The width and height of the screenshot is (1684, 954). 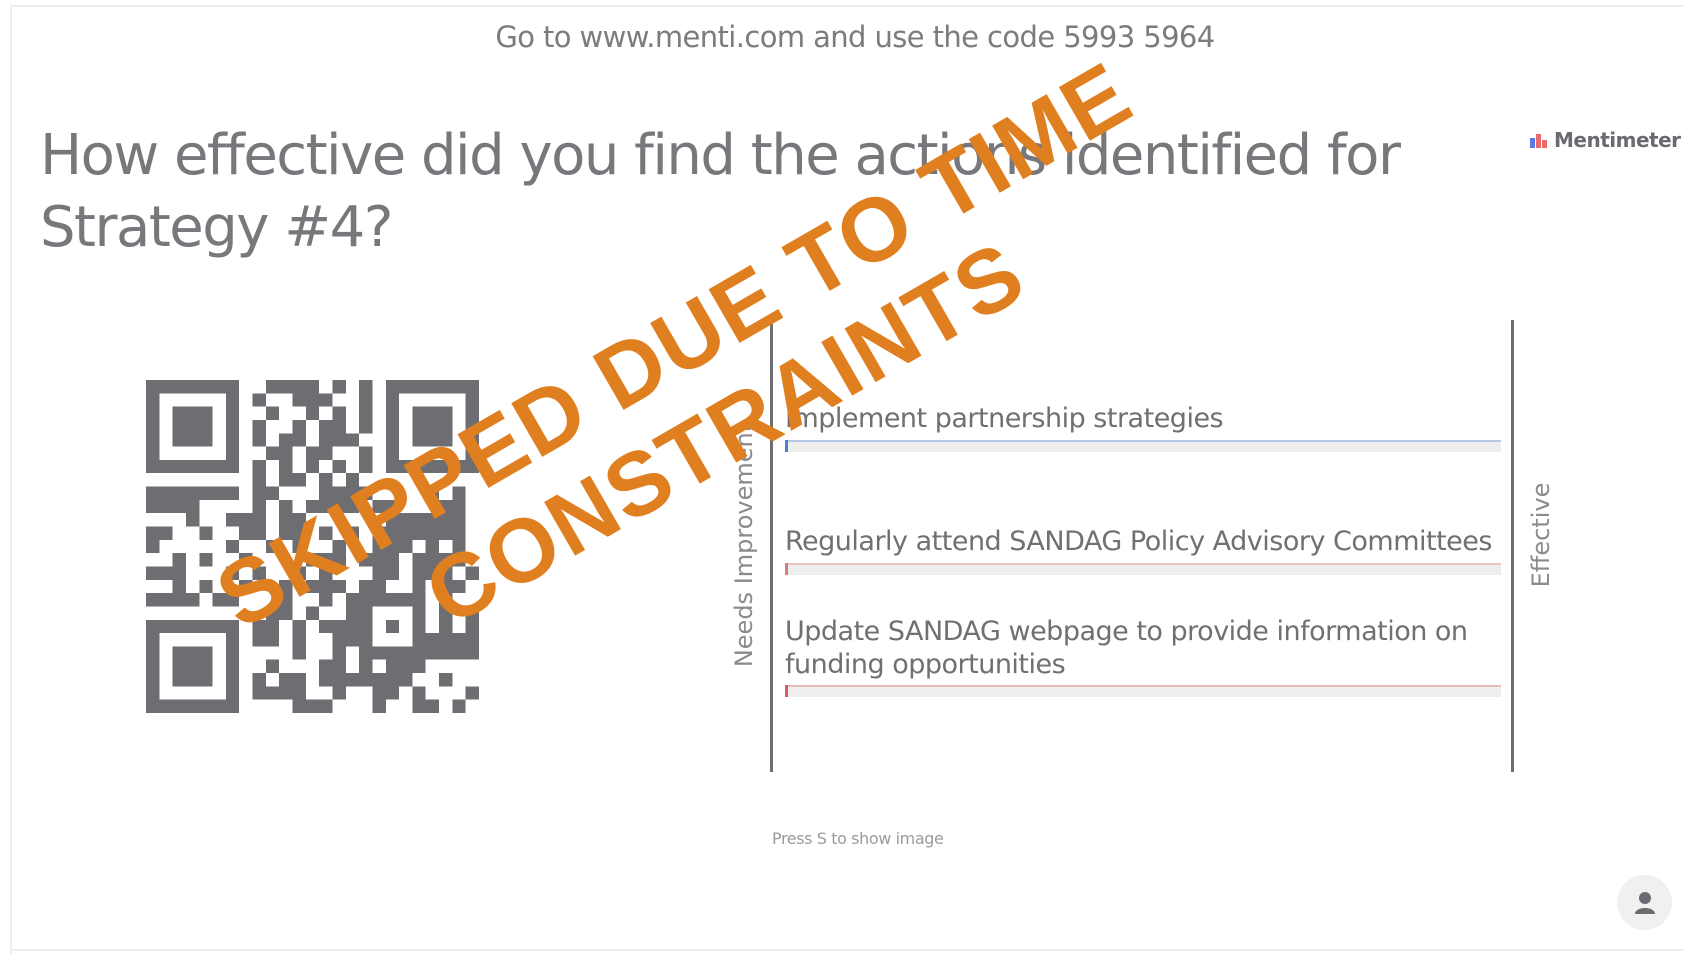 I want to click on scale-axis-right, so click(x=1512, y=546).